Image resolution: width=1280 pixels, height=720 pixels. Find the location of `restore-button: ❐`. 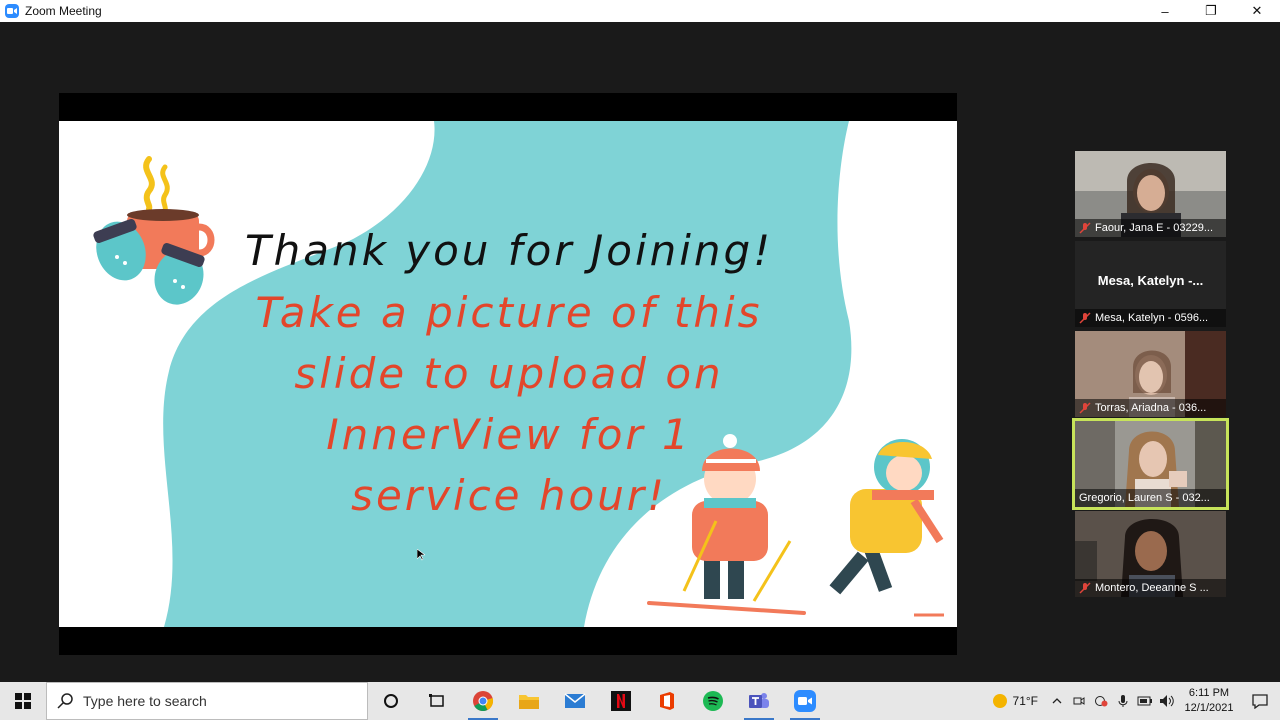

restore-button: ❐ is located at coordinates (1211, 11).